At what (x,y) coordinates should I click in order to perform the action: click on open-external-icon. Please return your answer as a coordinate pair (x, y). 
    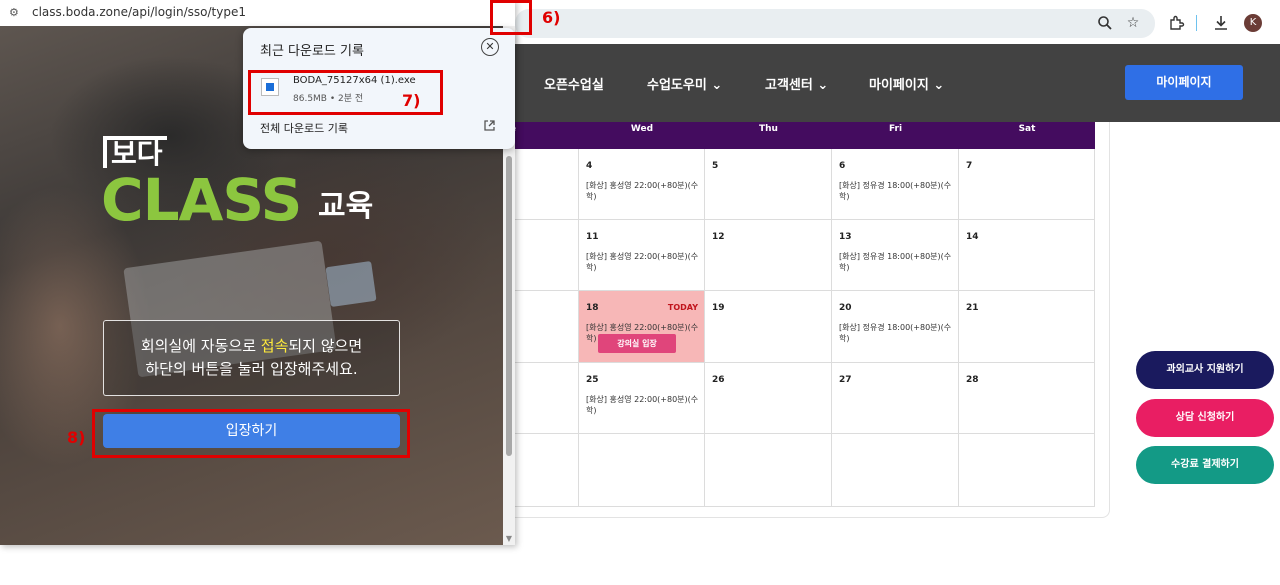
    Looking at the image, I should click on (489, 127).